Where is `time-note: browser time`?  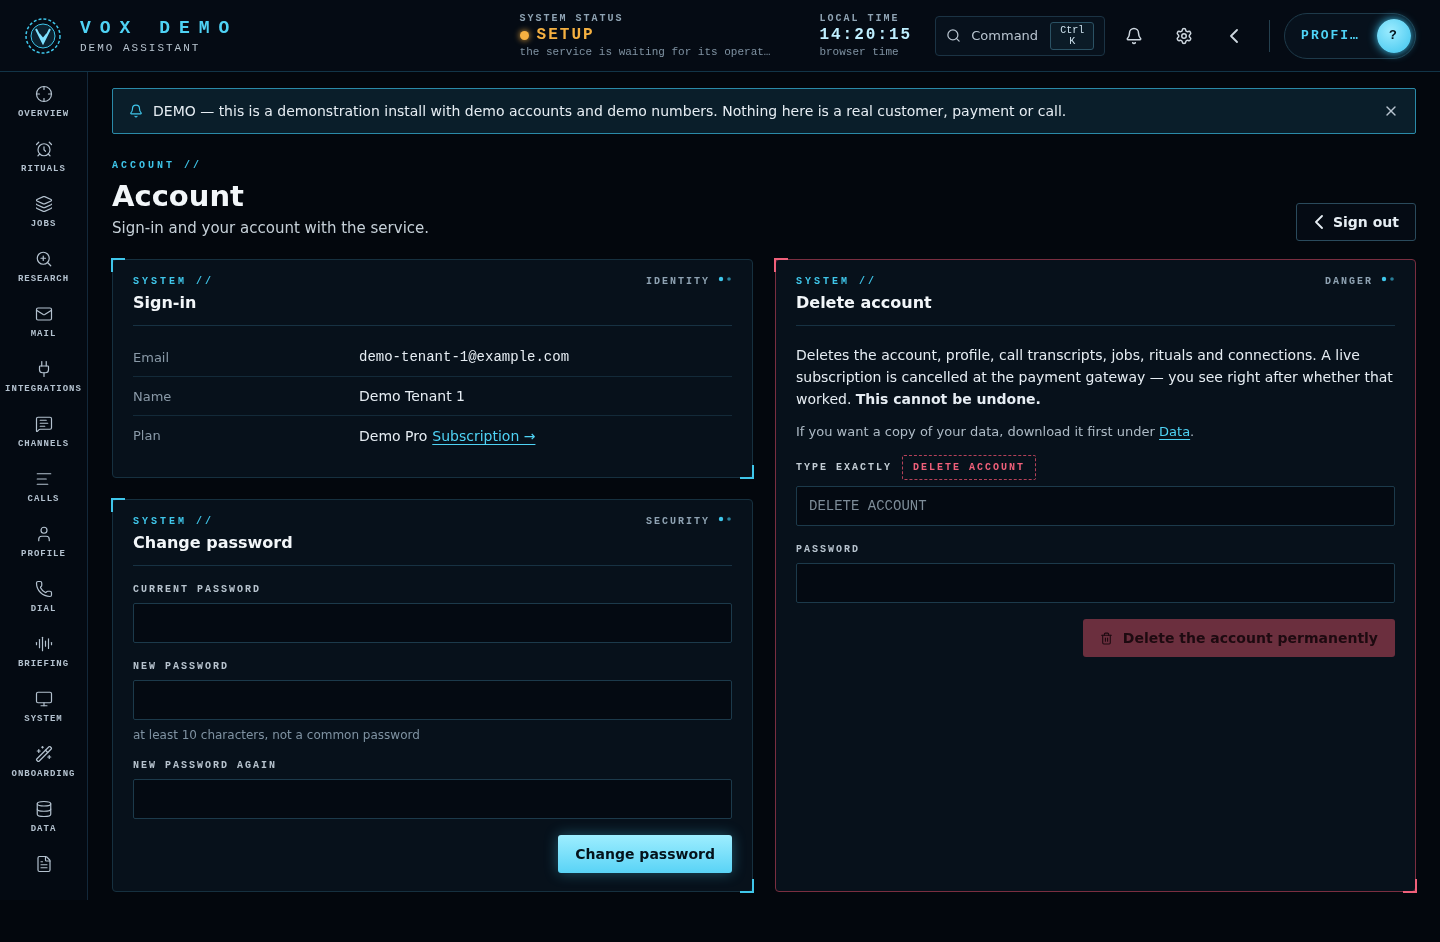
time-note: browser time is located at coordinates (859, 52).